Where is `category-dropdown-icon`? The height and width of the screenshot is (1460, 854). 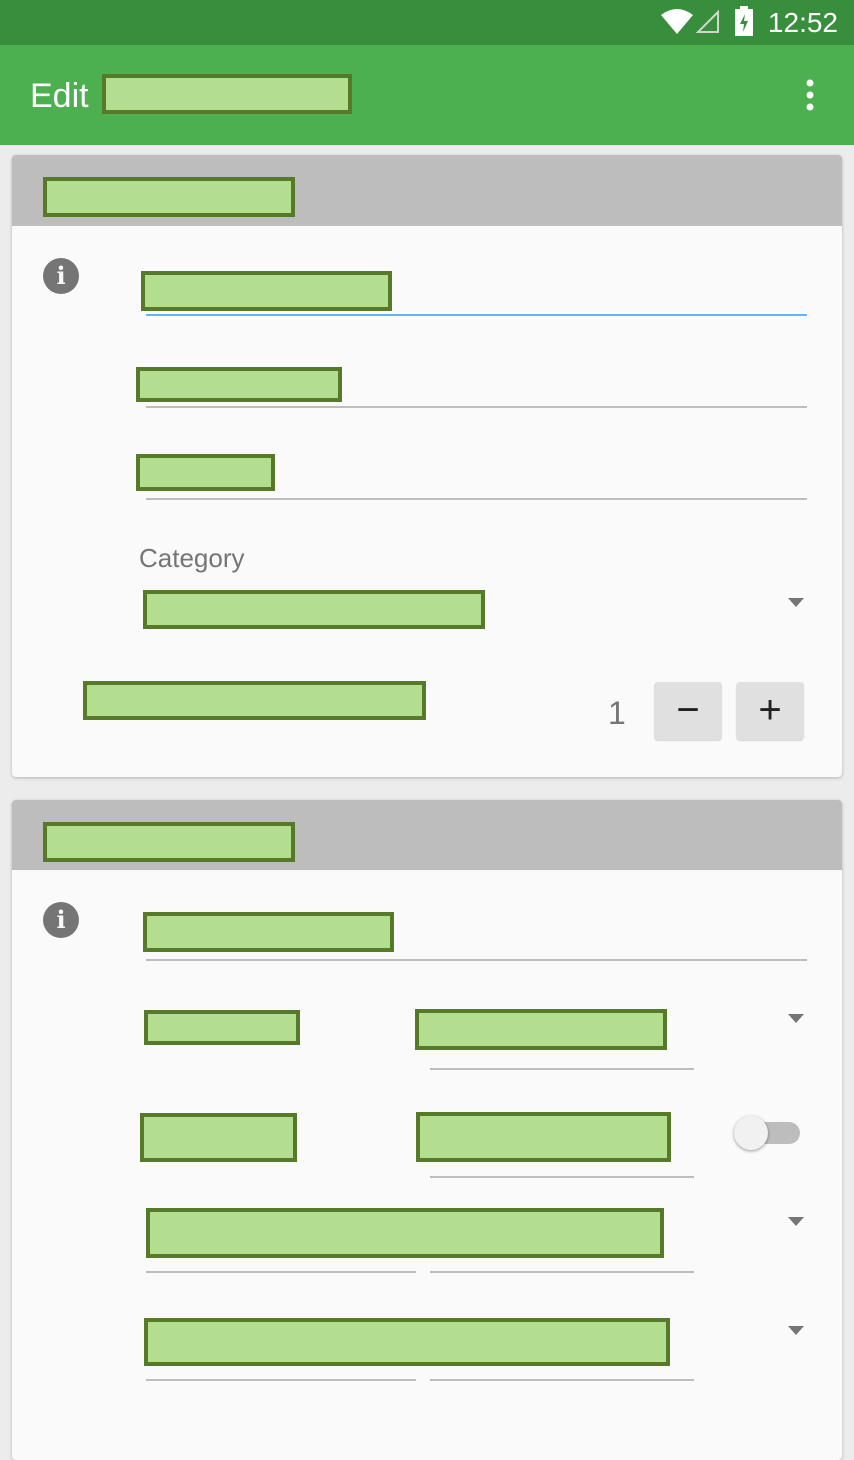
category-dropdown-icon is located at coordinates (796, 602).